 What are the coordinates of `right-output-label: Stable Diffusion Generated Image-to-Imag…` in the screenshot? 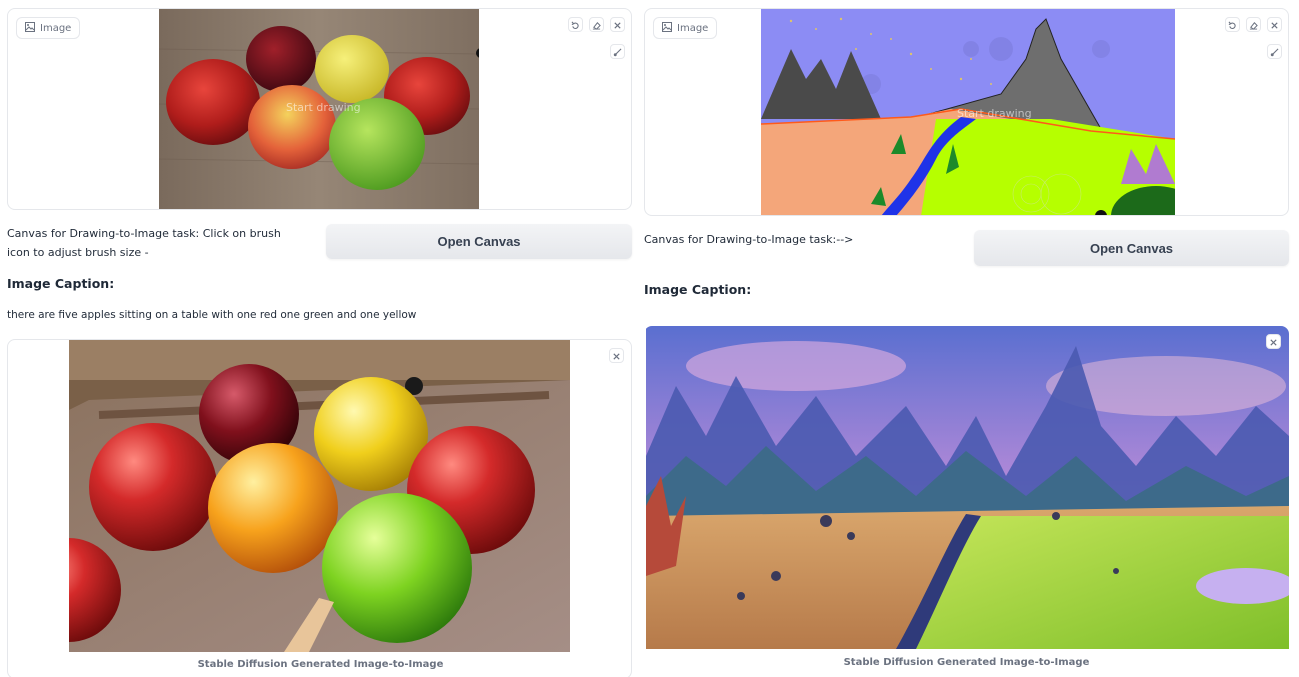 It's located at (966, 662).